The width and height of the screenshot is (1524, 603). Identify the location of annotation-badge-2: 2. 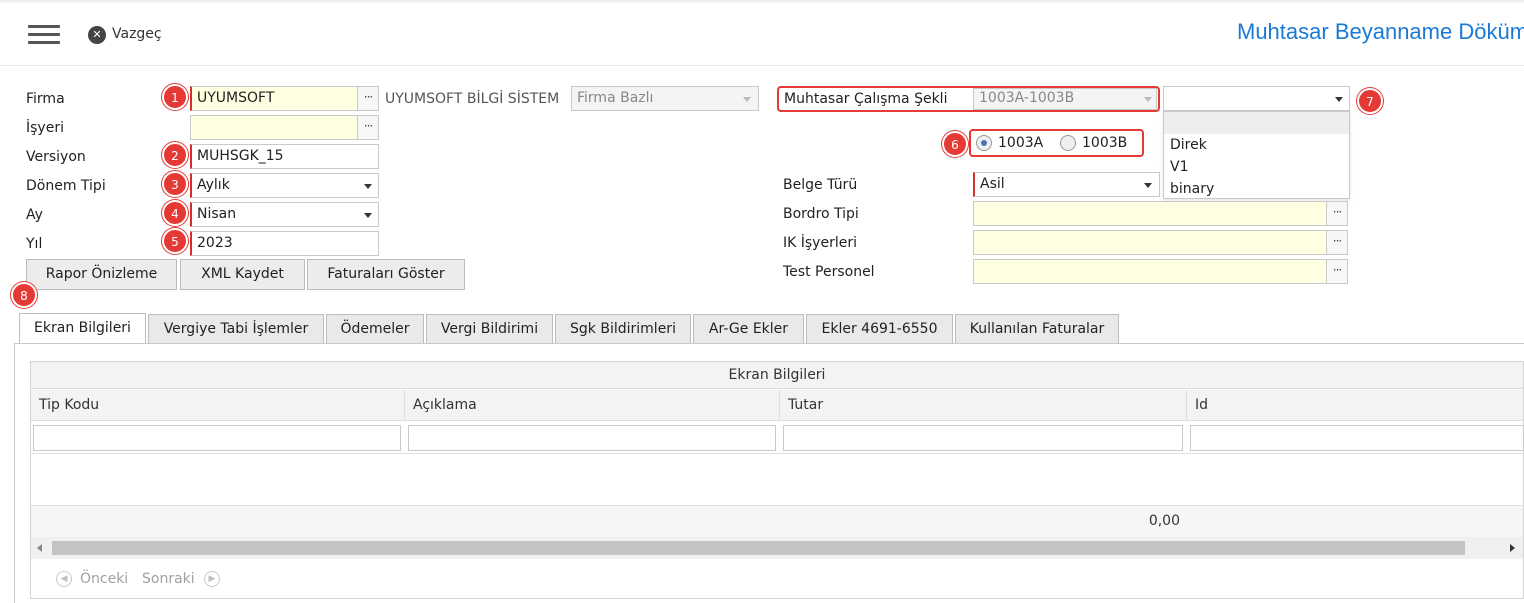
(175, 155).